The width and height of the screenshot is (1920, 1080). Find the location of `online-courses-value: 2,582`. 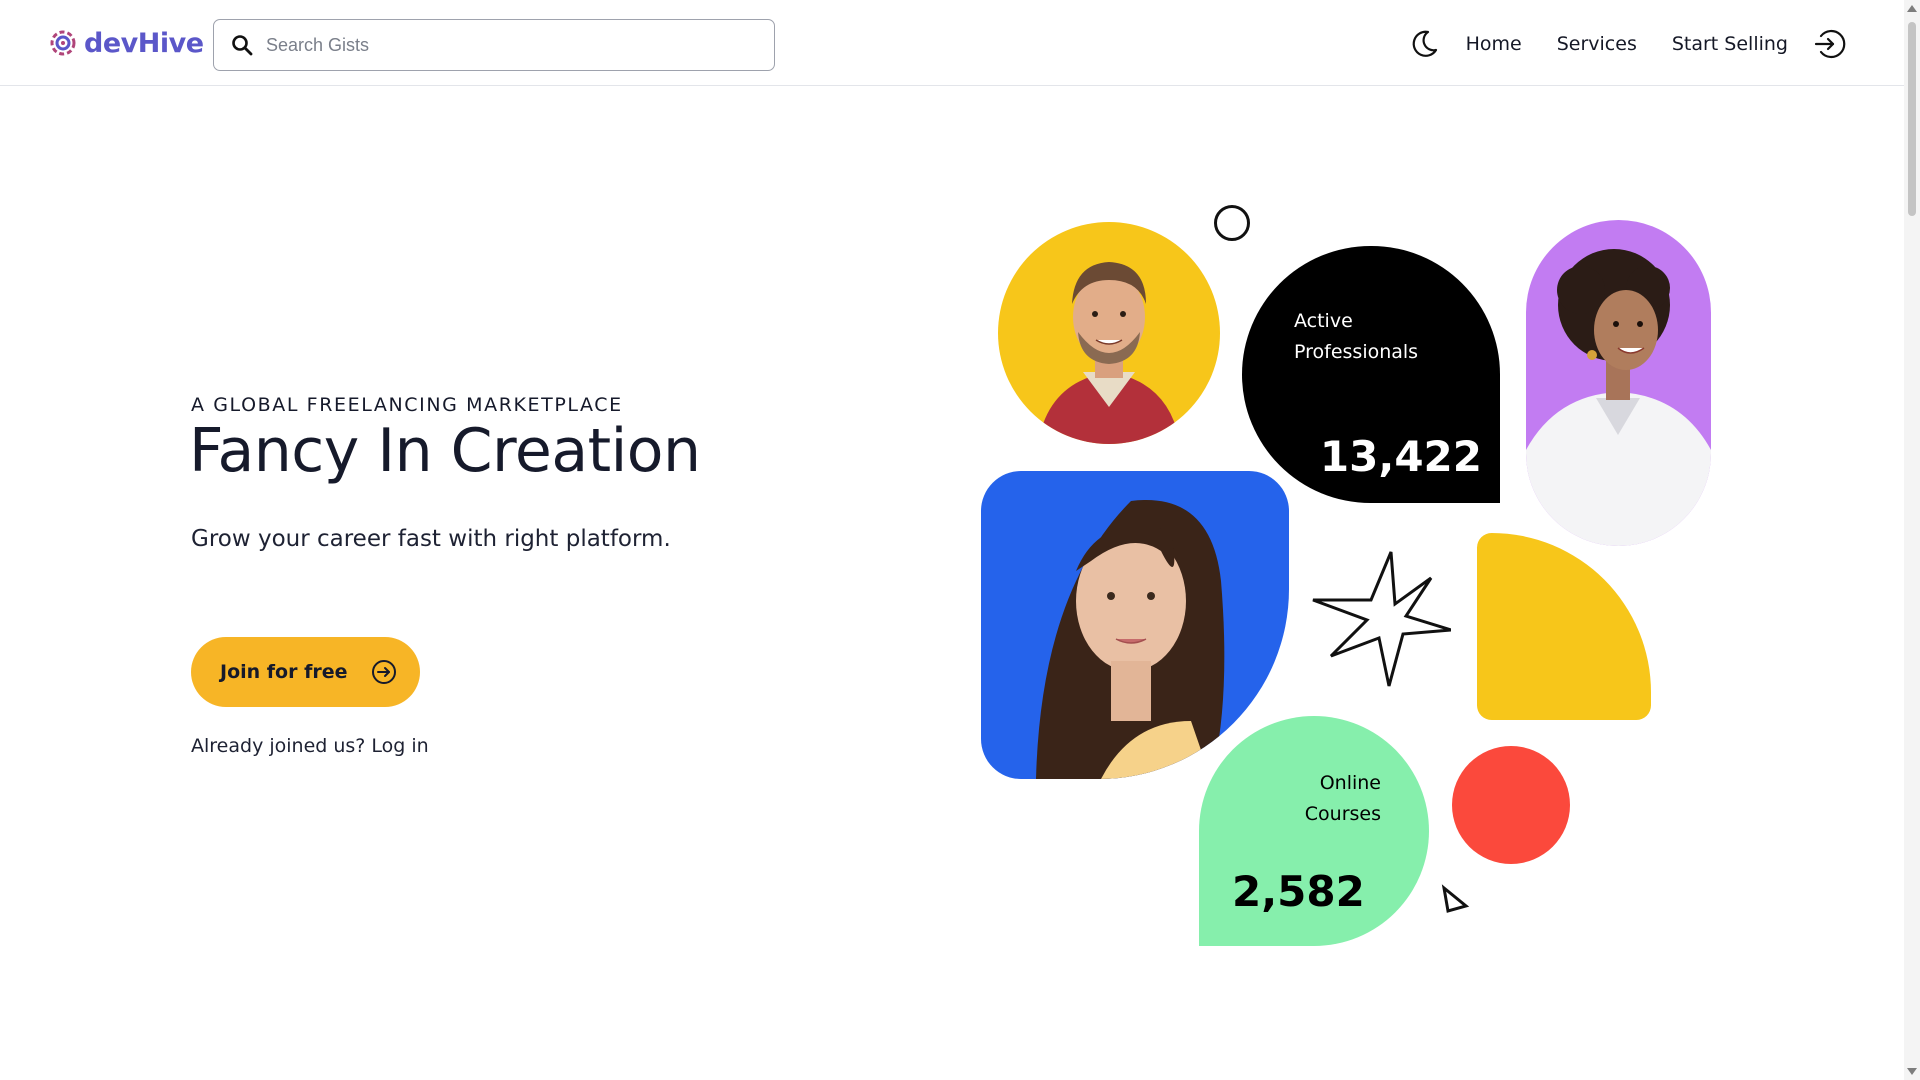

online-courses-value: 2,582 is located at coordinates (1298, 891).